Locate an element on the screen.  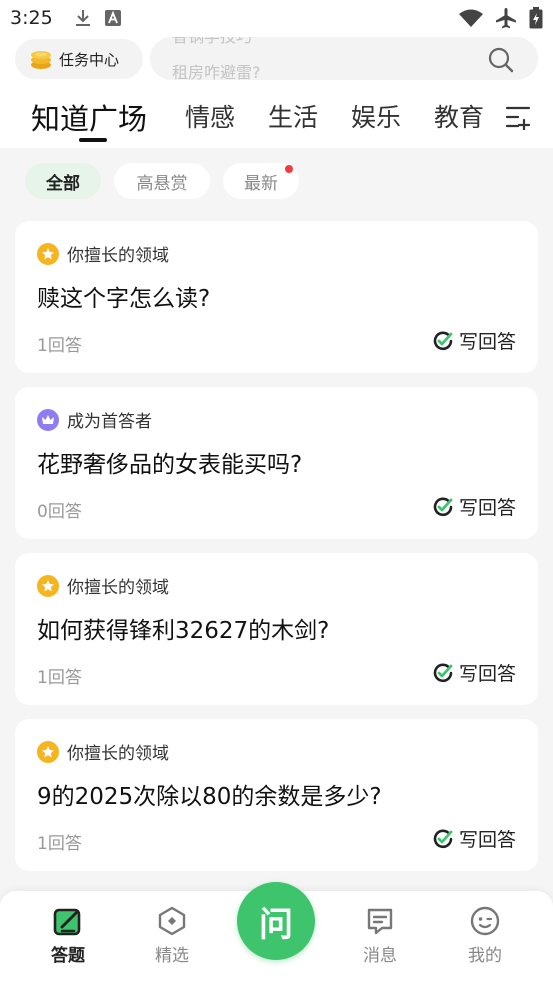
filter-latest: 最新 is located at coordinates (261, 181).